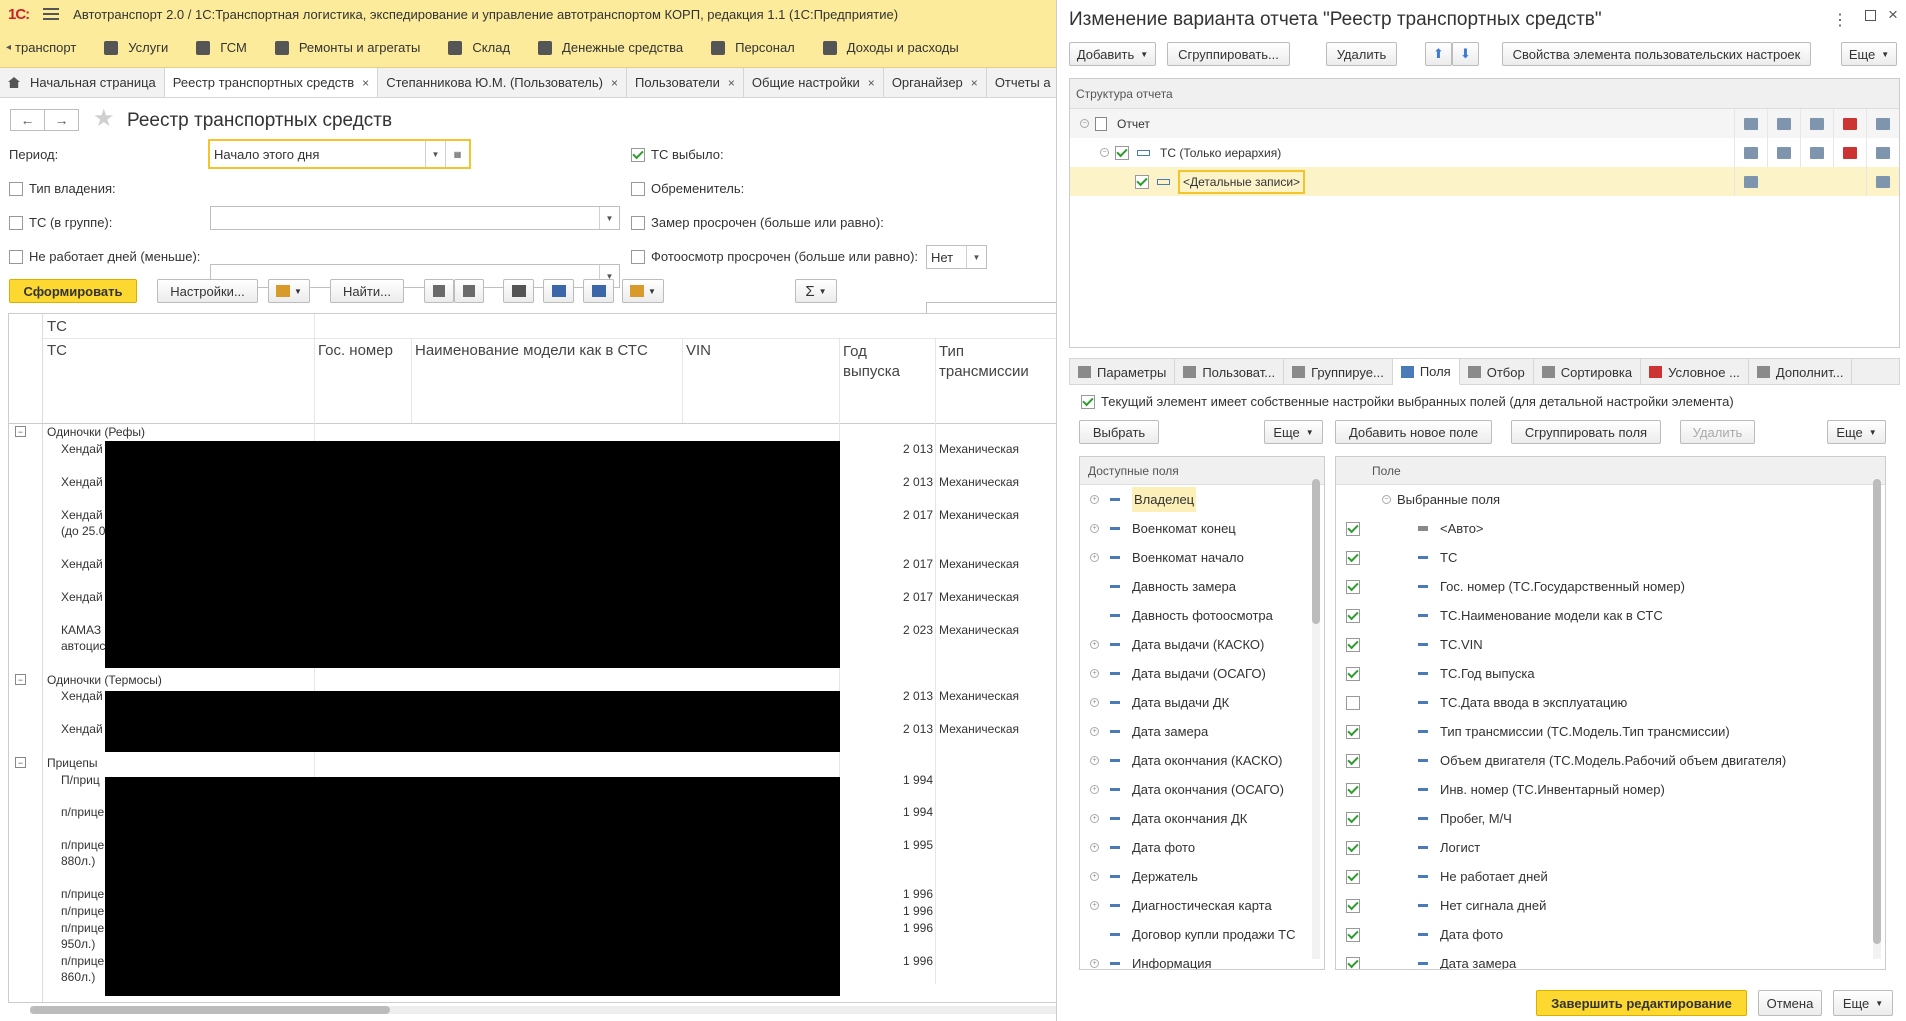  What do you see at coordinates (348, 47) in the screenshot?
I see `section-repairs: Ремонты и агрегаты` at bounding box center [348, 47].